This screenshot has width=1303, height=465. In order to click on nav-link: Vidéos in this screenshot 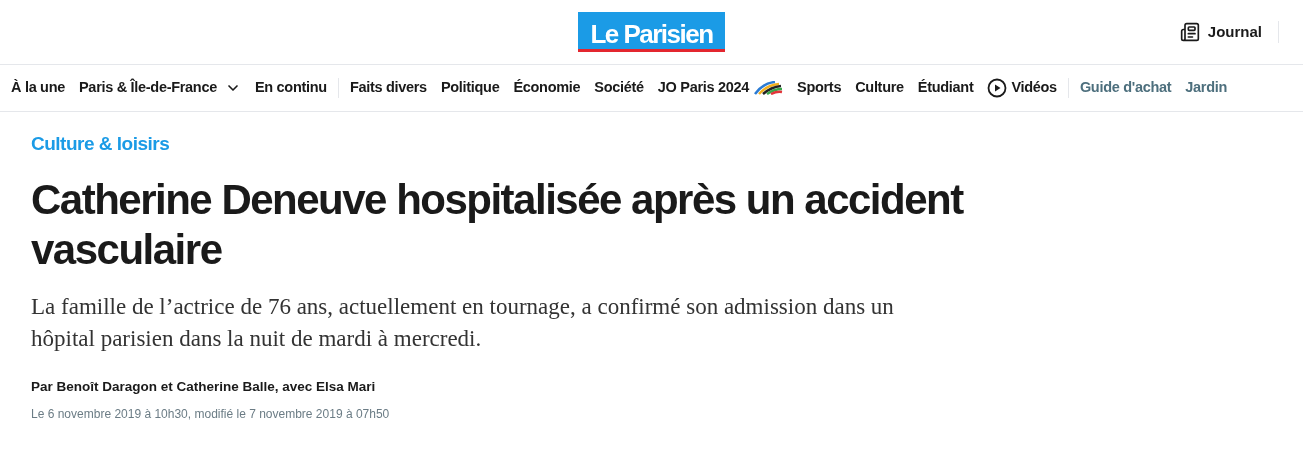, I will do `click(1022, 88)`.